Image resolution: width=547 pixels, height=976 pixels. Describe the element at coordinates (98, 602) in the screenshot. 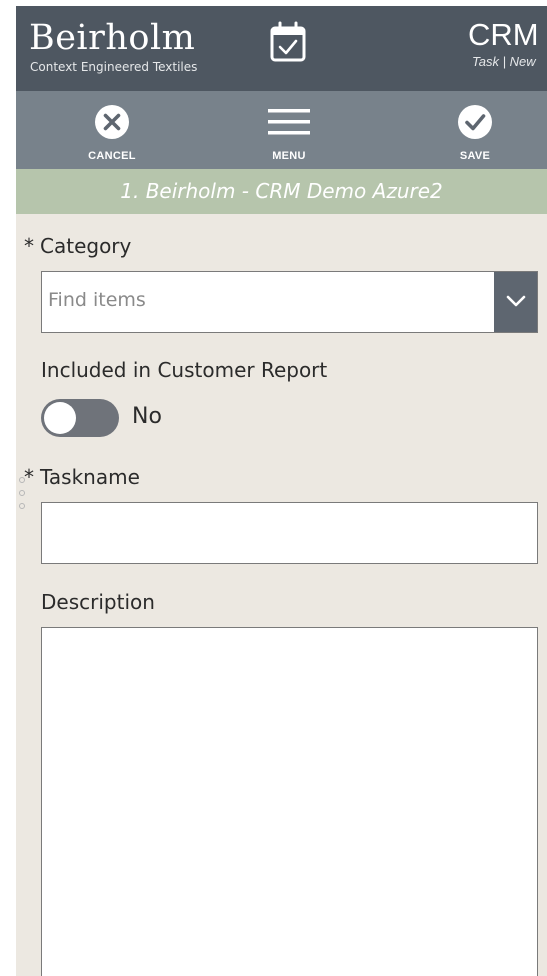

I see `description-label: Description` at that location.